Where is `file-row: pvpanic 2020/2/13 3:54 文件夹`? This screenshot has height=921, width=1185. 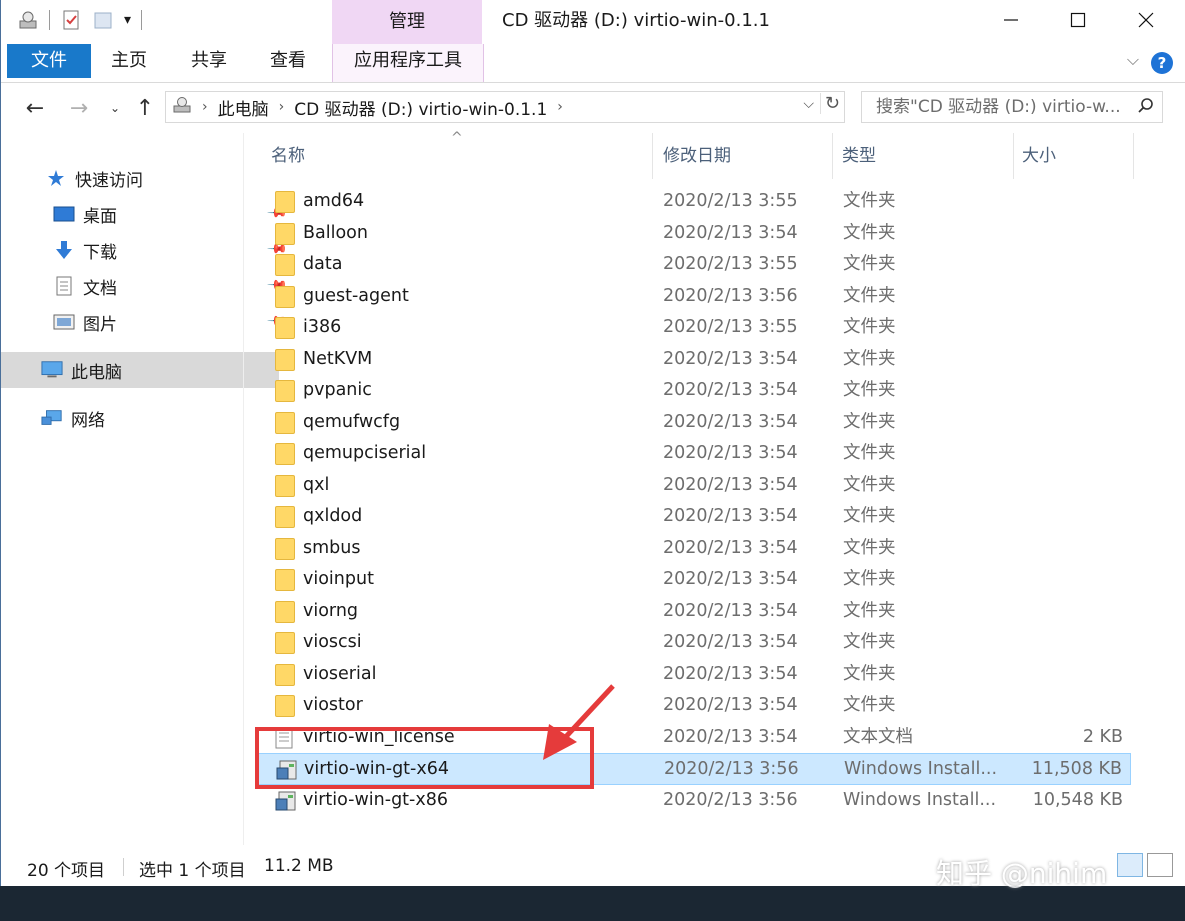 file-row: pvpanic 2020/2/13 3:54 文件夹 is located at coordinates (694, 391).